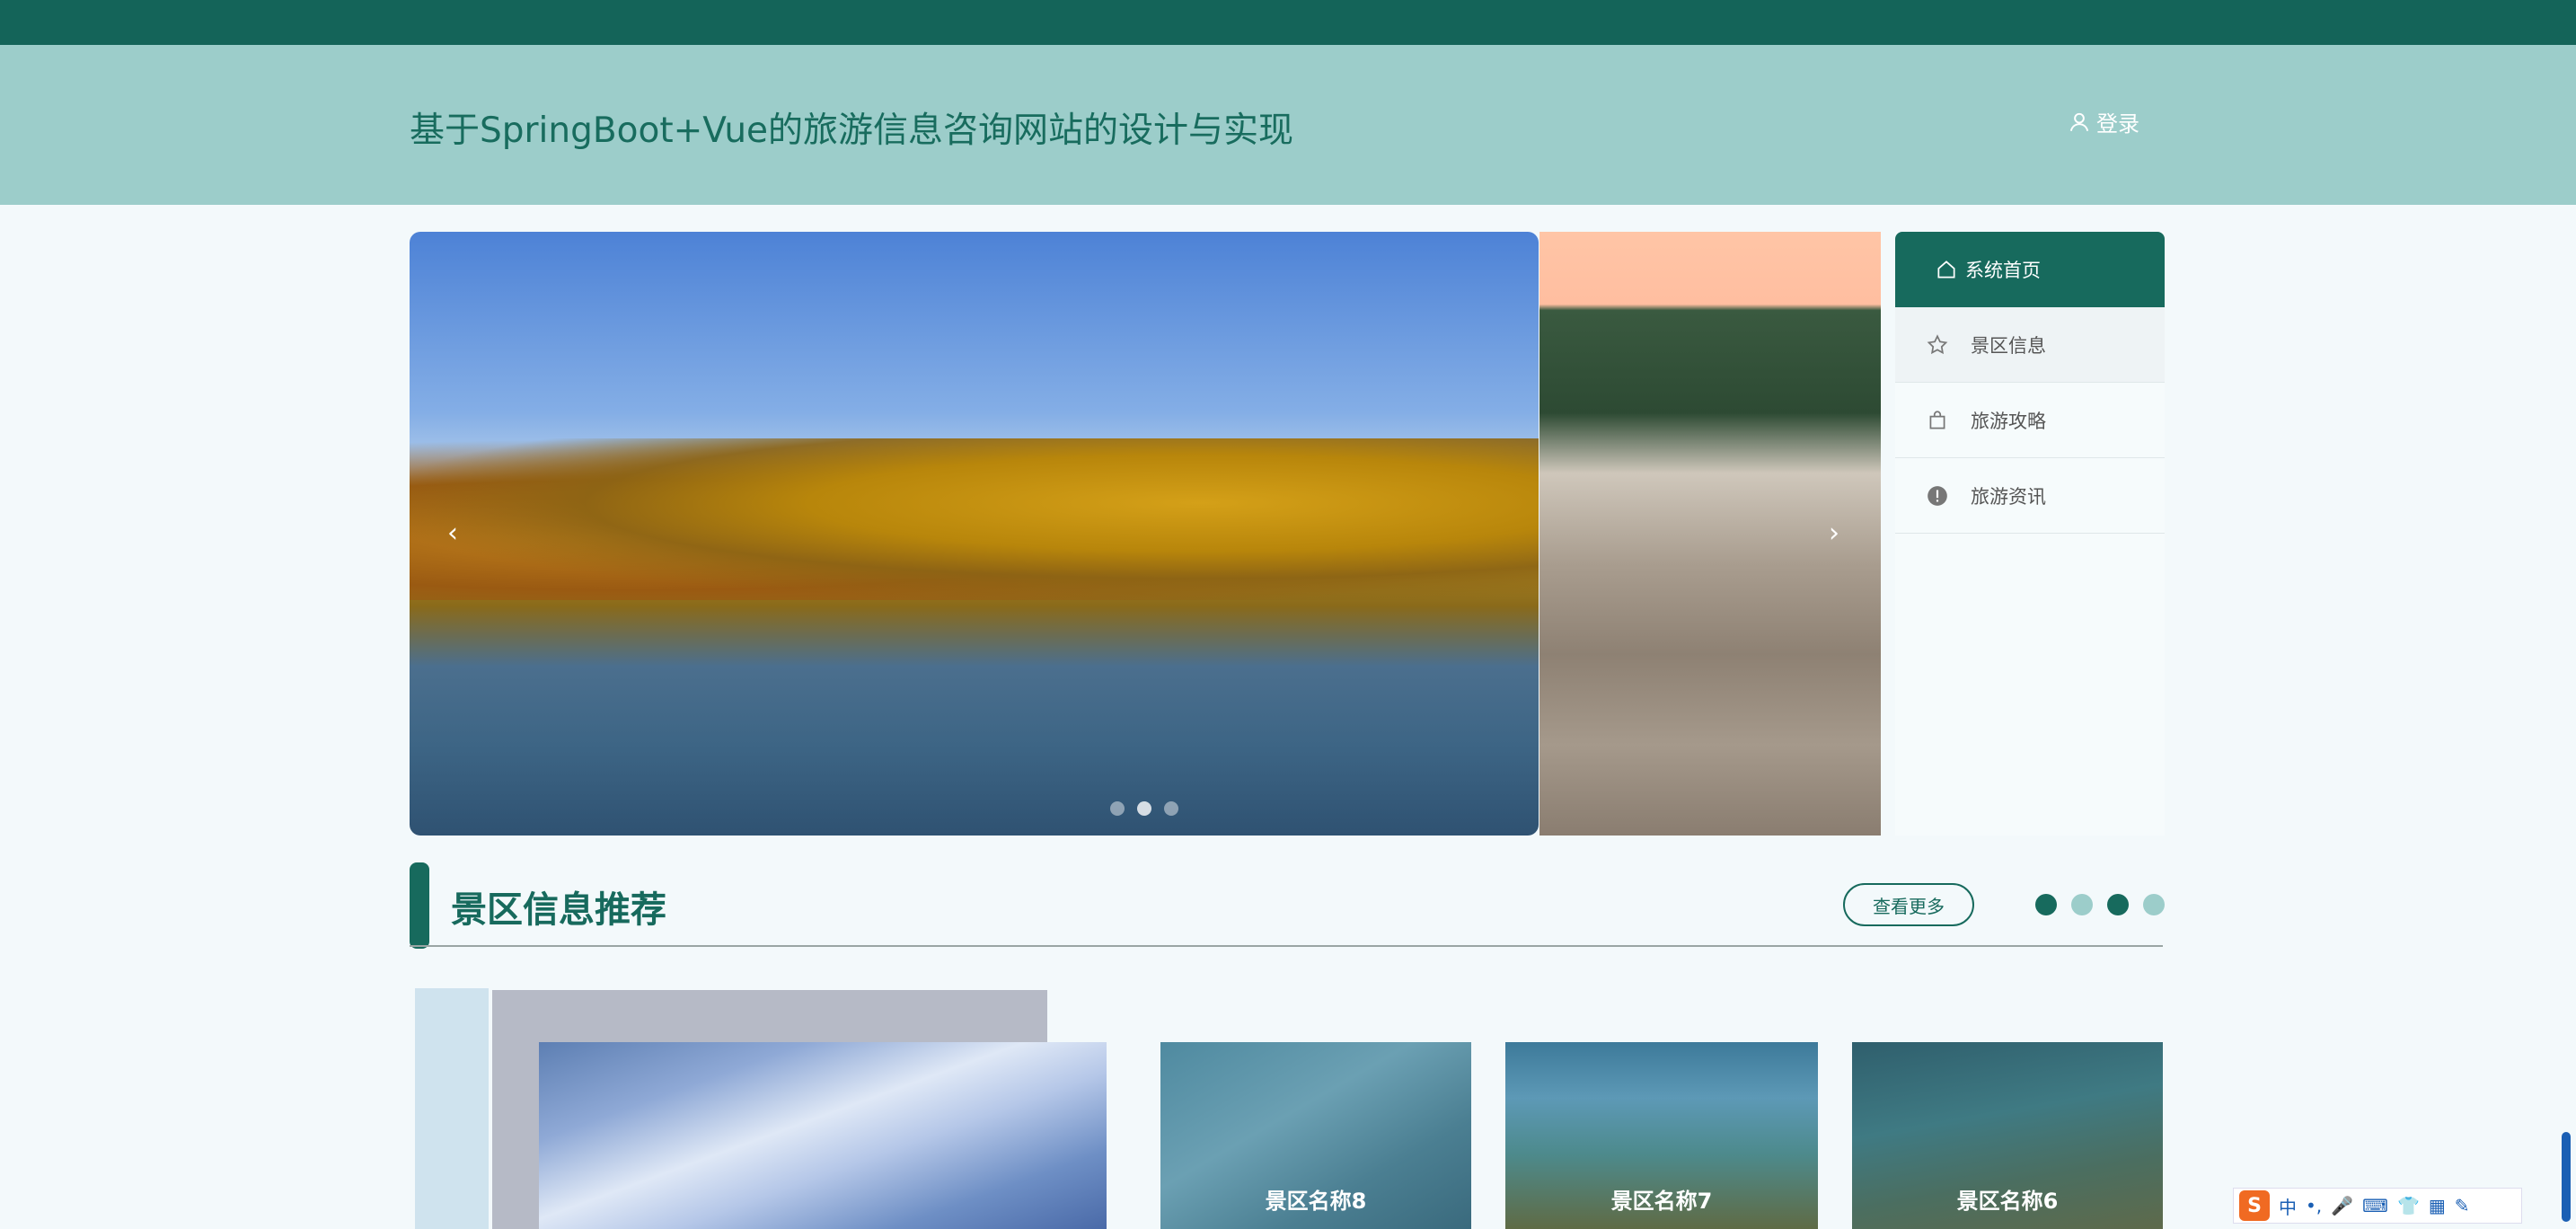  I want to click on top-bar, so click(1288, 22).